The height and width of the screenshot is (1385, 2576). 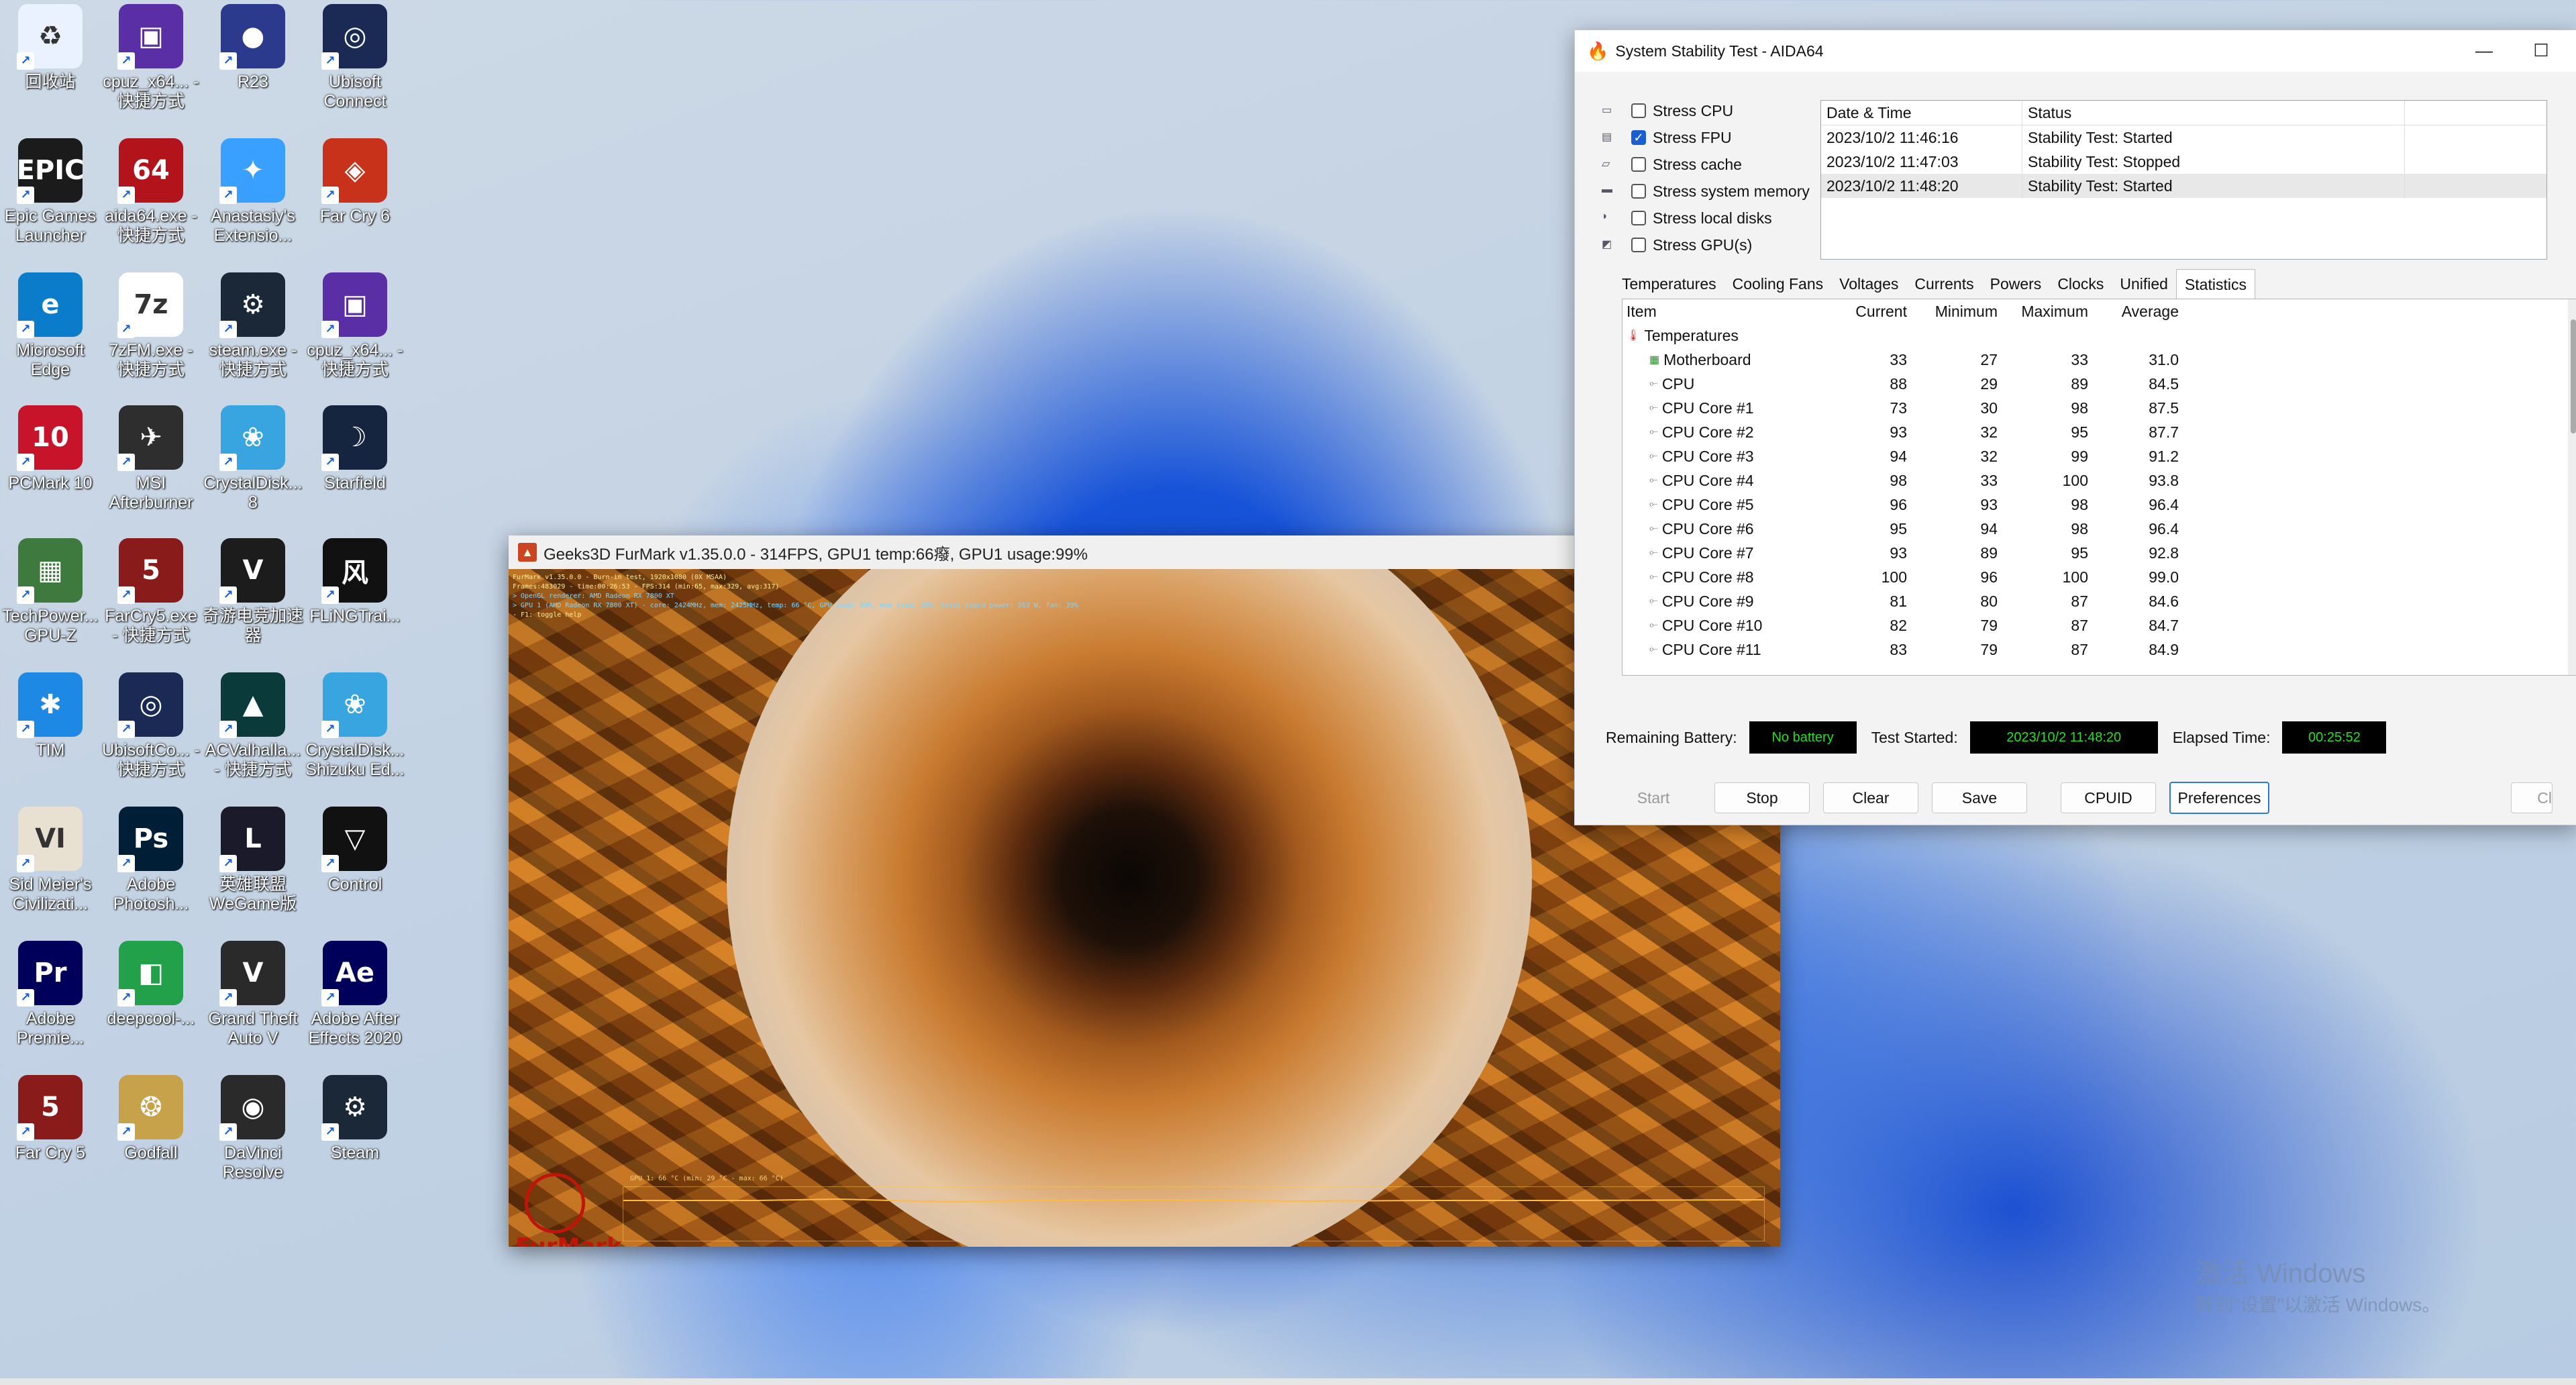 What do you see at coordinates (1874, 312) in the screenshot?
I see `col-current: Current` at bounding box center [1874, 312].